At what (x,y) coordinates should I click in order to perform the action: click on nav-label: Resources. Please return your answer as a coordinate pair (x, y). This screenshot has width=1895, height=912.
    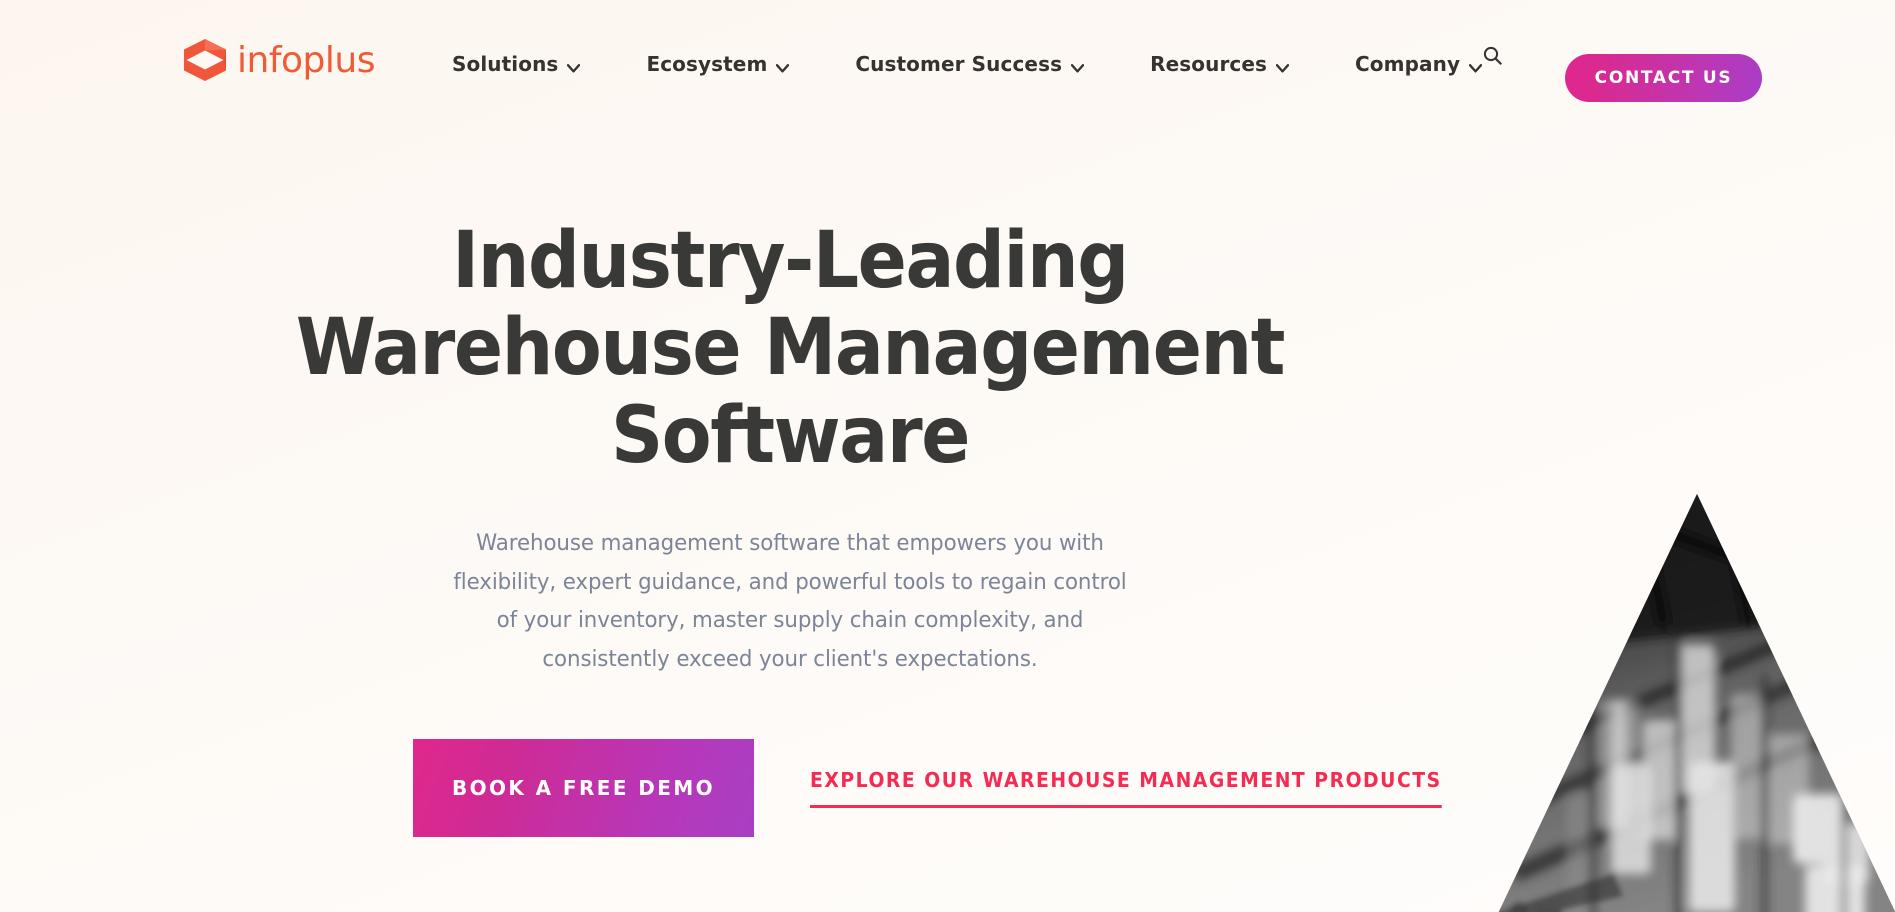
    Looking at the image, I should click on (1209, 64).